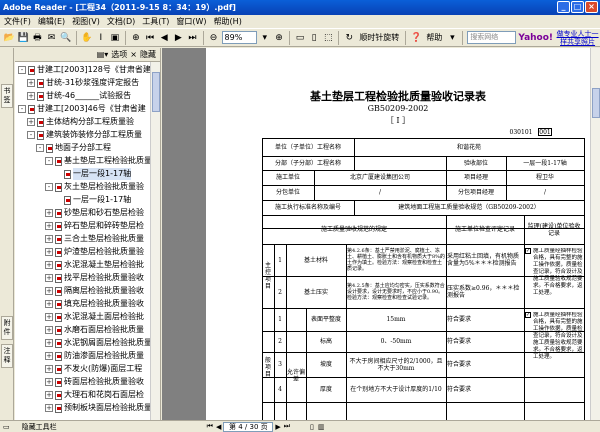  I want to click on hide-toolbar-button: 隐藏工具栏, so click(39, 427).